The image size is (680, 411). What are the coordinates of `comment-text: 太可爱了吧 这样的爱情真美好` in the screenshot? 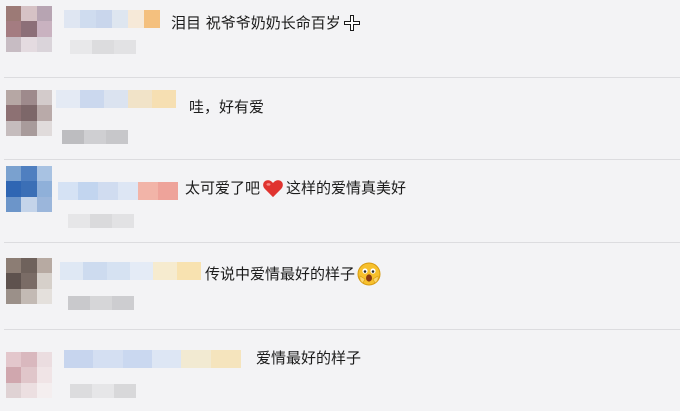 It's located at (295, 188).